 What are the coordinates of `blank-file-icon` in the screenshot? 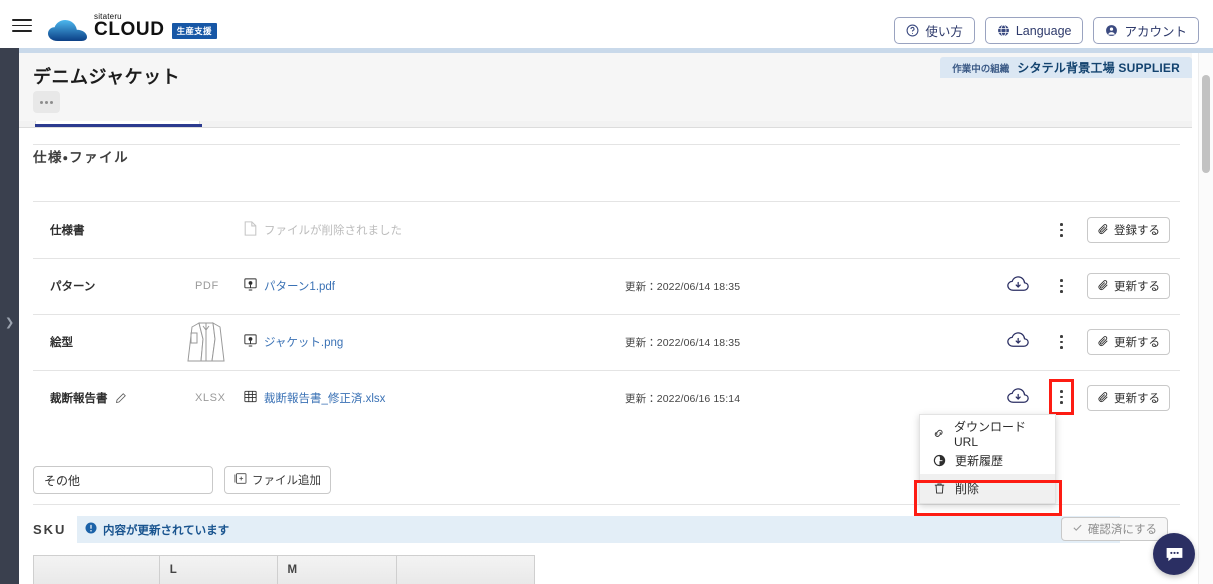 It's located at (250, 230).